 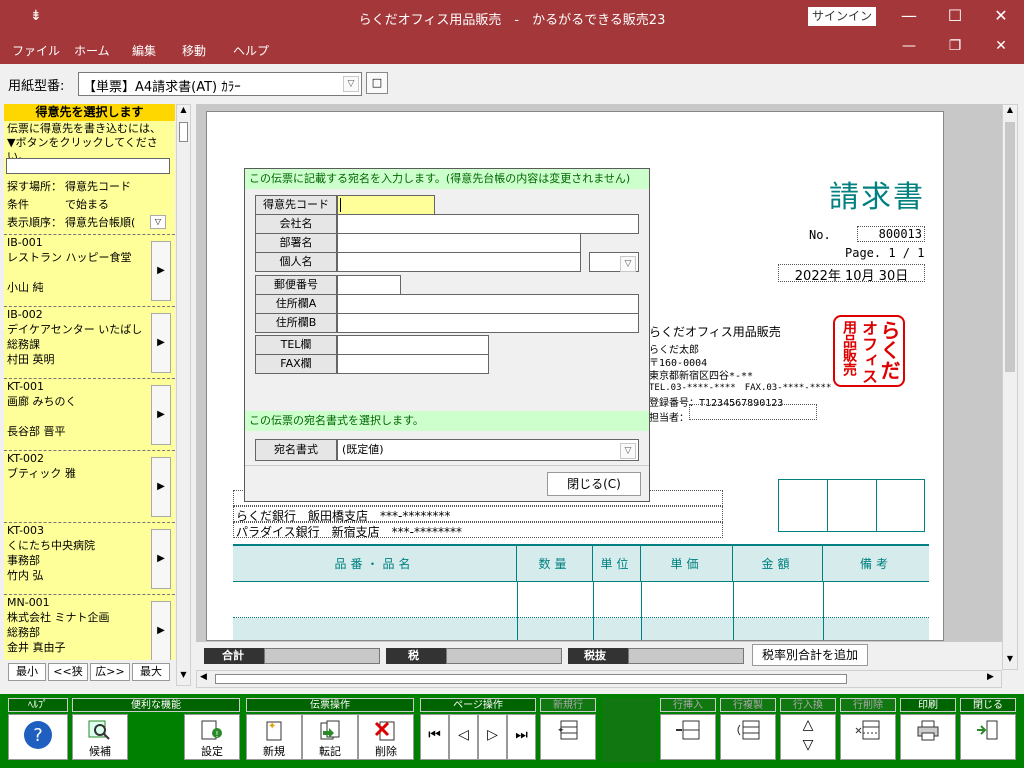 I want to click on form-settings-button: □, so click(x=377, y=83).